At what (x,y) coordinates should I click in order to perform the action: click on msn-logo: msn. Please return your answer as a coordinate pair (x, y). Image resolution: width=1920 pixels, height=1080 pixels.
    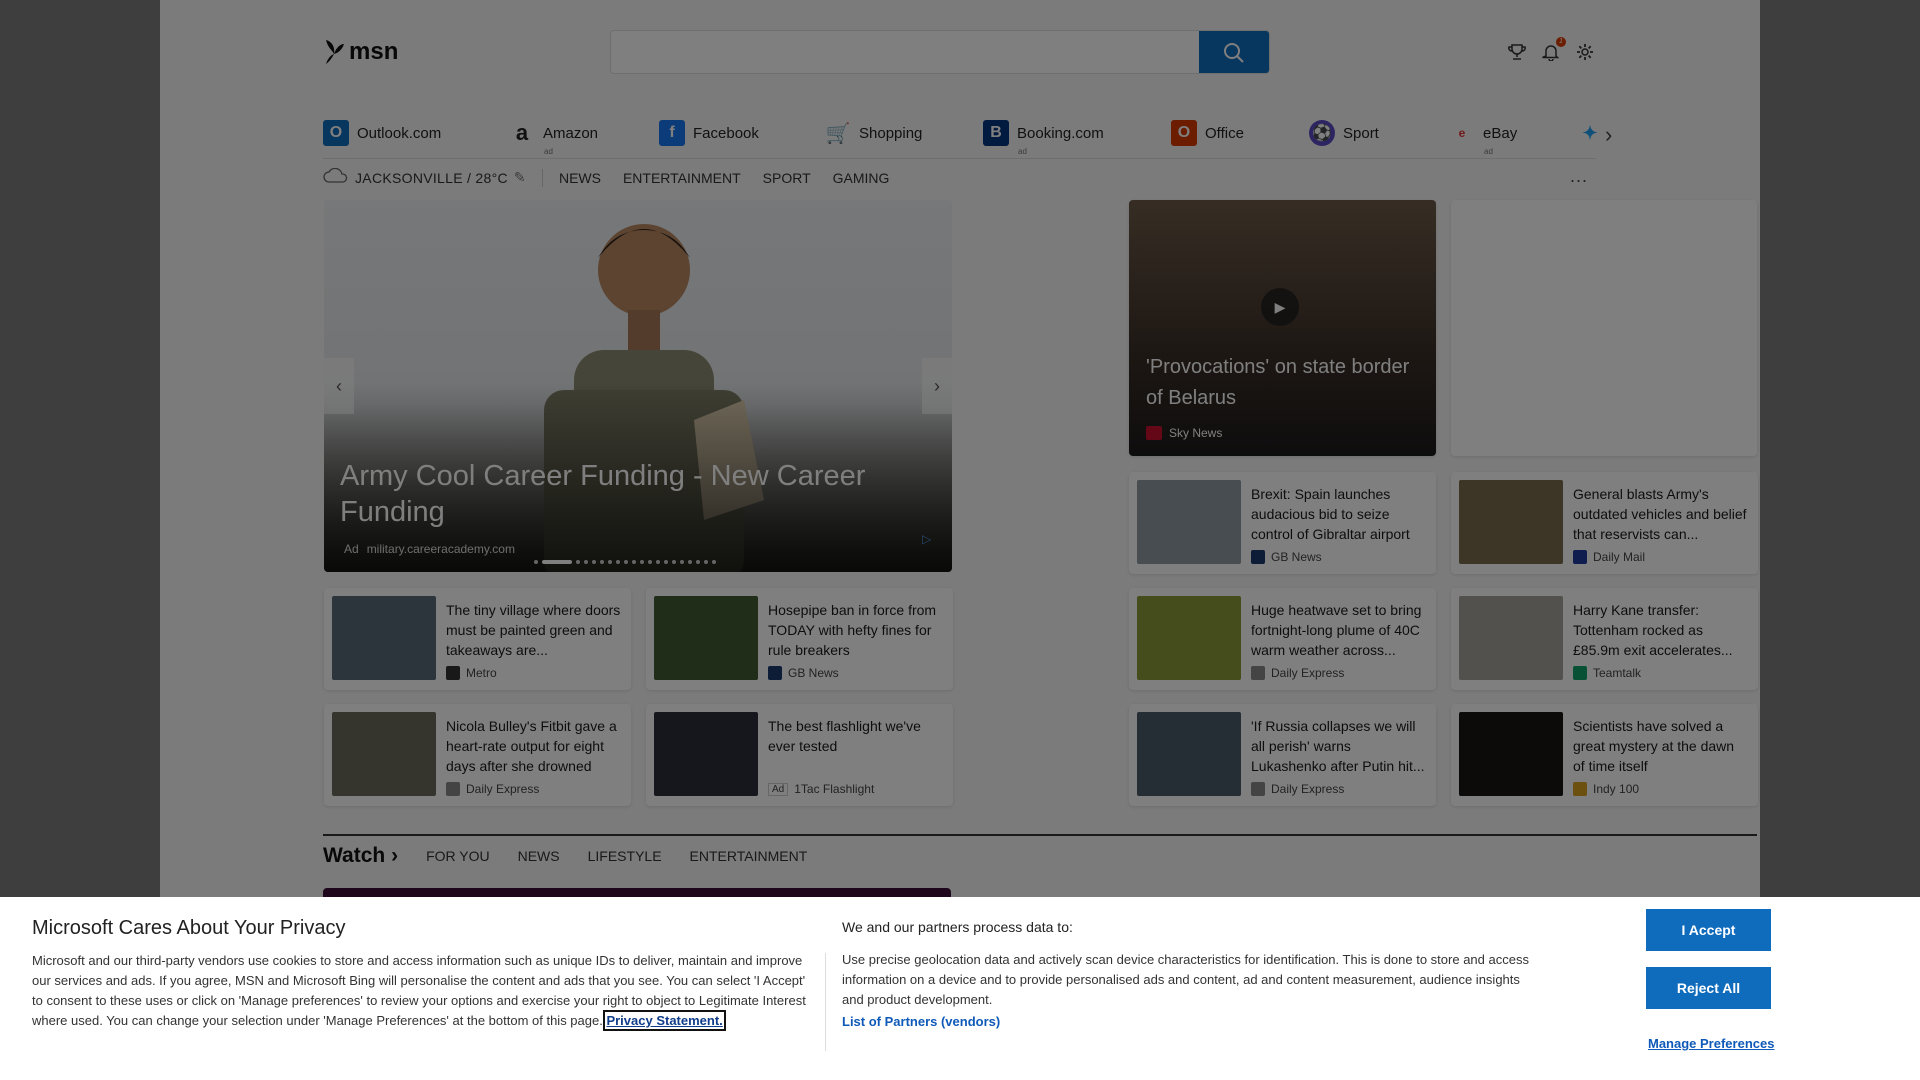
    Looking at the image, I should click on (360, 52).